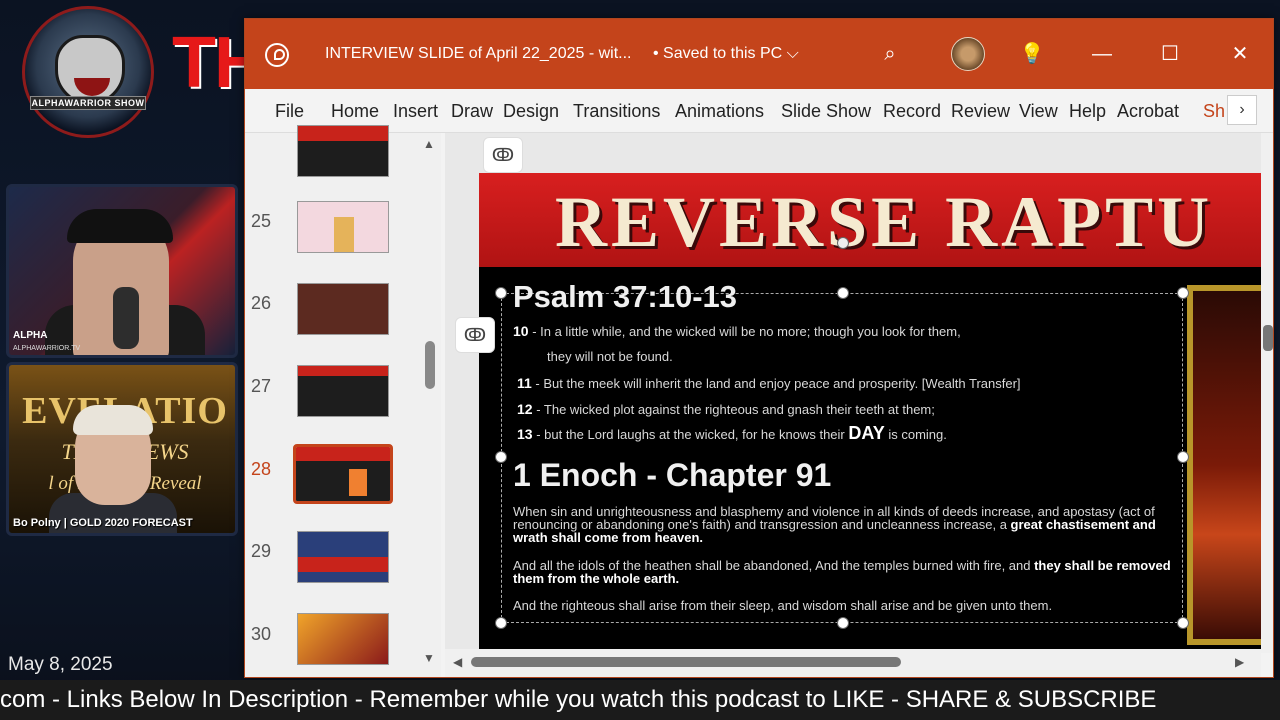  Describe the element at coordinates (457, 662) in the screenshot. I see `scroll-left-icon: ◀` at that location.